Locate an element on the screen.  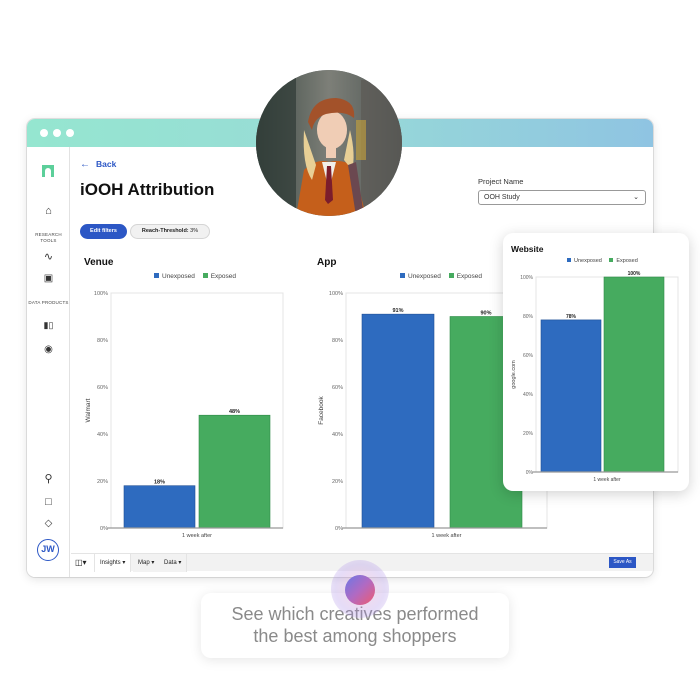
save-as-button: Save As is located at coordinates (622, 562).